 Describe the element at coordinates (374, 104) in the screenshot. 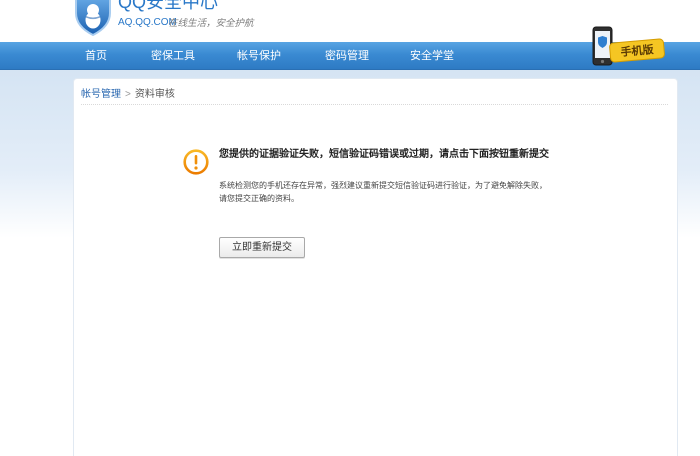

I see `breadcrumb-divider` at that location.